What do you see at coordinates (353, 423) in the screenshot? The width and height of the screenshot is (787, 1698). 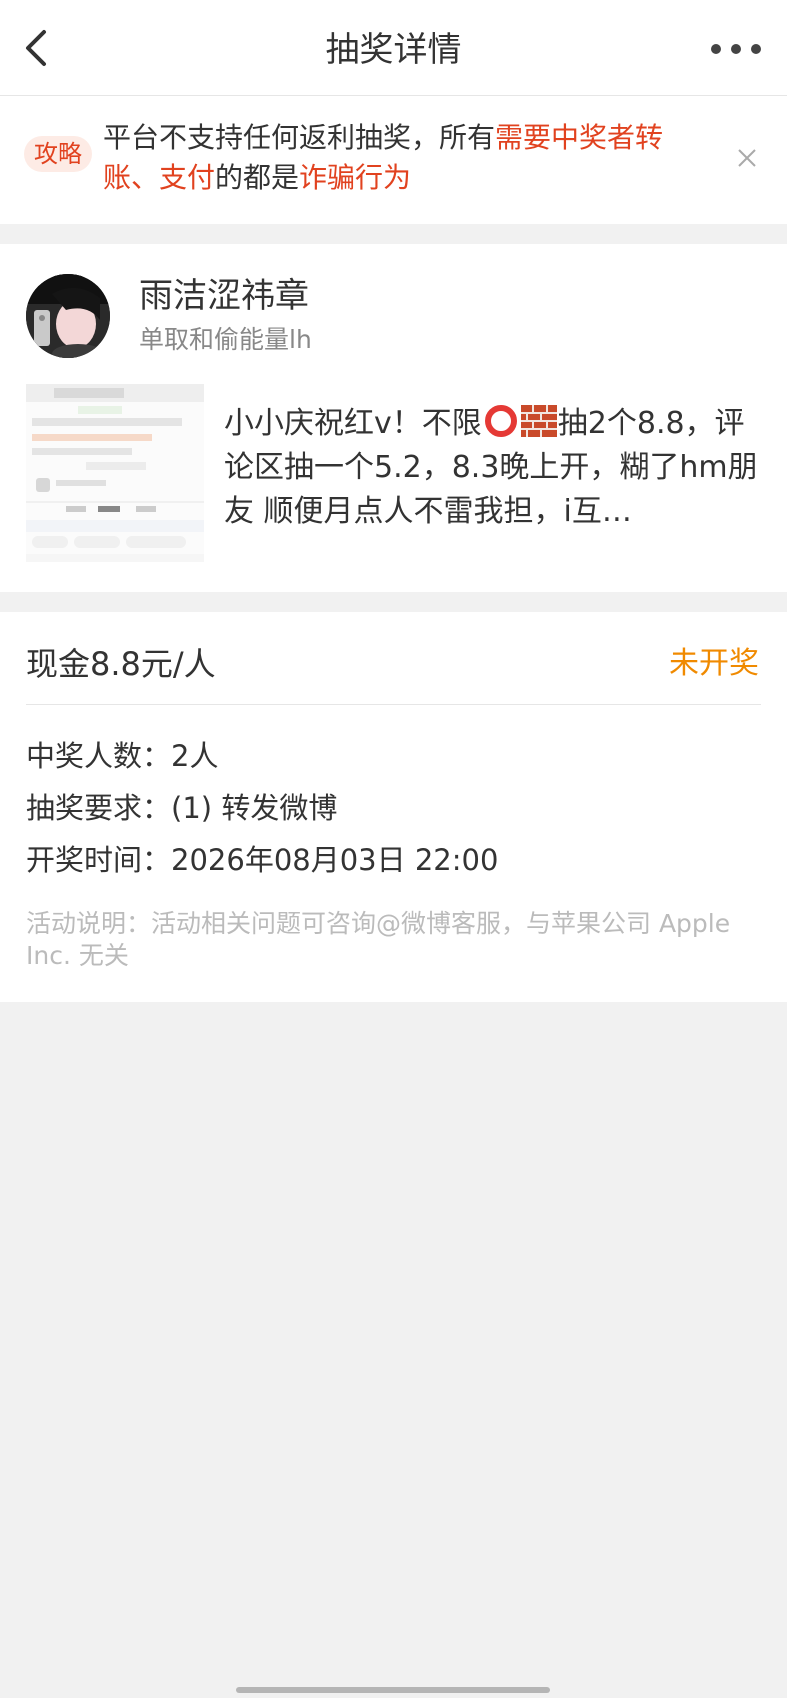 I see `post-text-before: 小小庆祝红v！不限` at bounding box center [353, 423].